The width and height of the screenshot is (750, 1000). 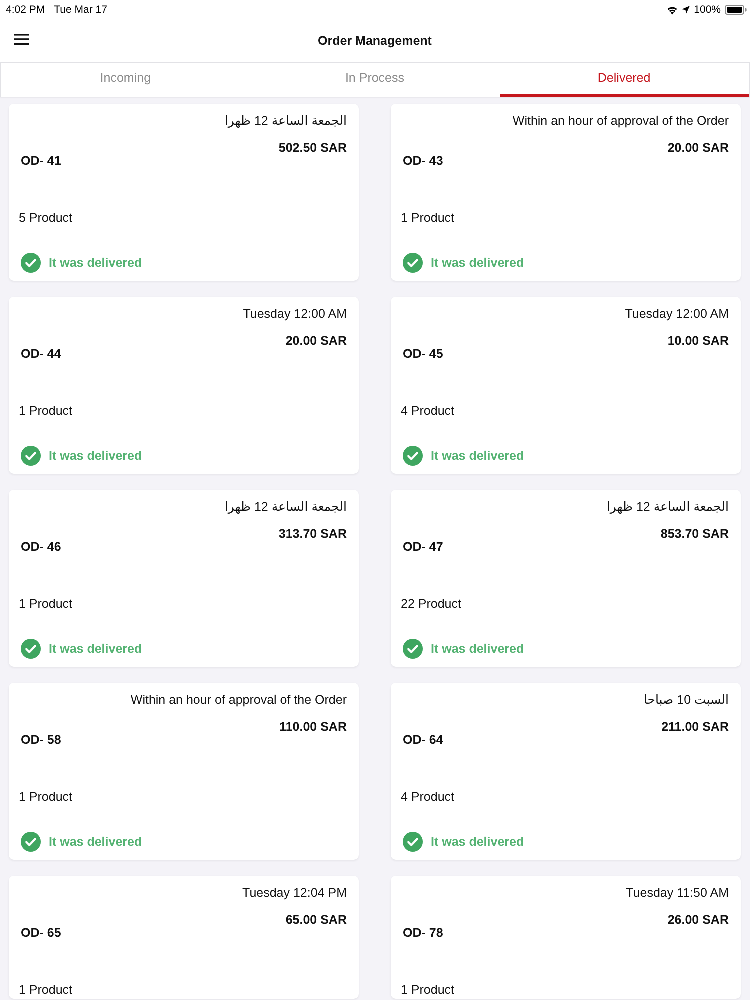 I want to click on order-id: OD- 46, so click(x=41, y=547).